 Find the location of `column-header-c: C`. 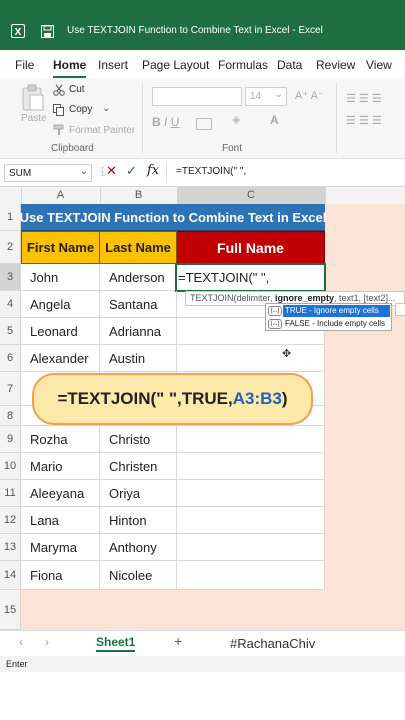

column-header-c: C is located at coordinates (251, 195).